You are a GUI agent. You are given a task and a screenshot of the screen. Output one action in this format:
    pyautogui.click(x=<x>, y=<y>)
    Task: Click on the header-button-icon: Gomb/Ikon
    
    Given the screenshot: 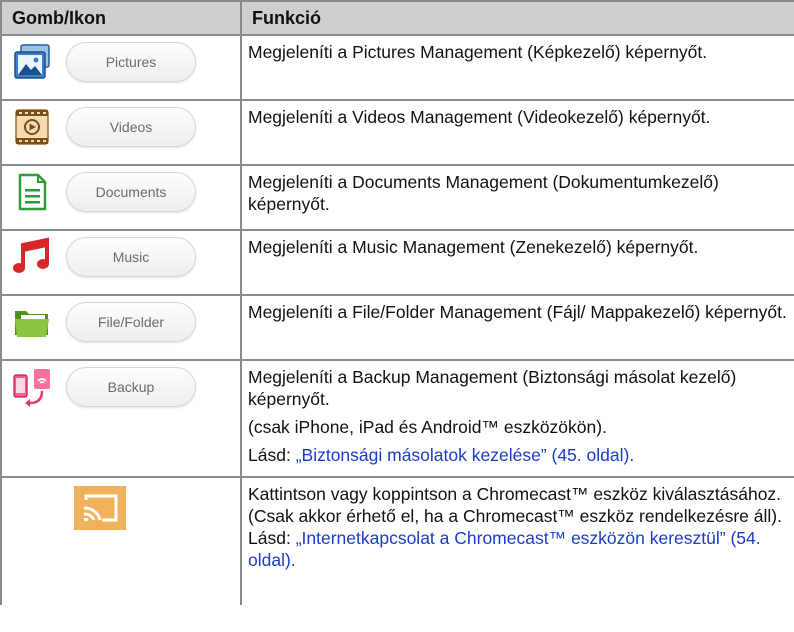 What is the action you would take?
    pyautogui.click(x=121, y=18)
    